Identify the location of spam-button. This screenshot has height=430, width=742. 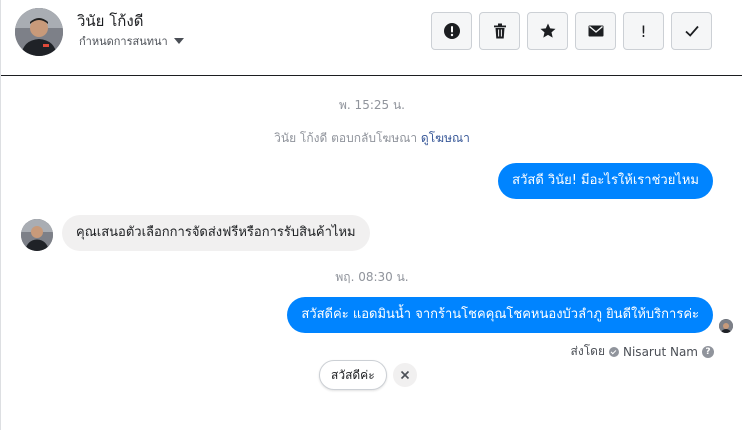
(451, 31).